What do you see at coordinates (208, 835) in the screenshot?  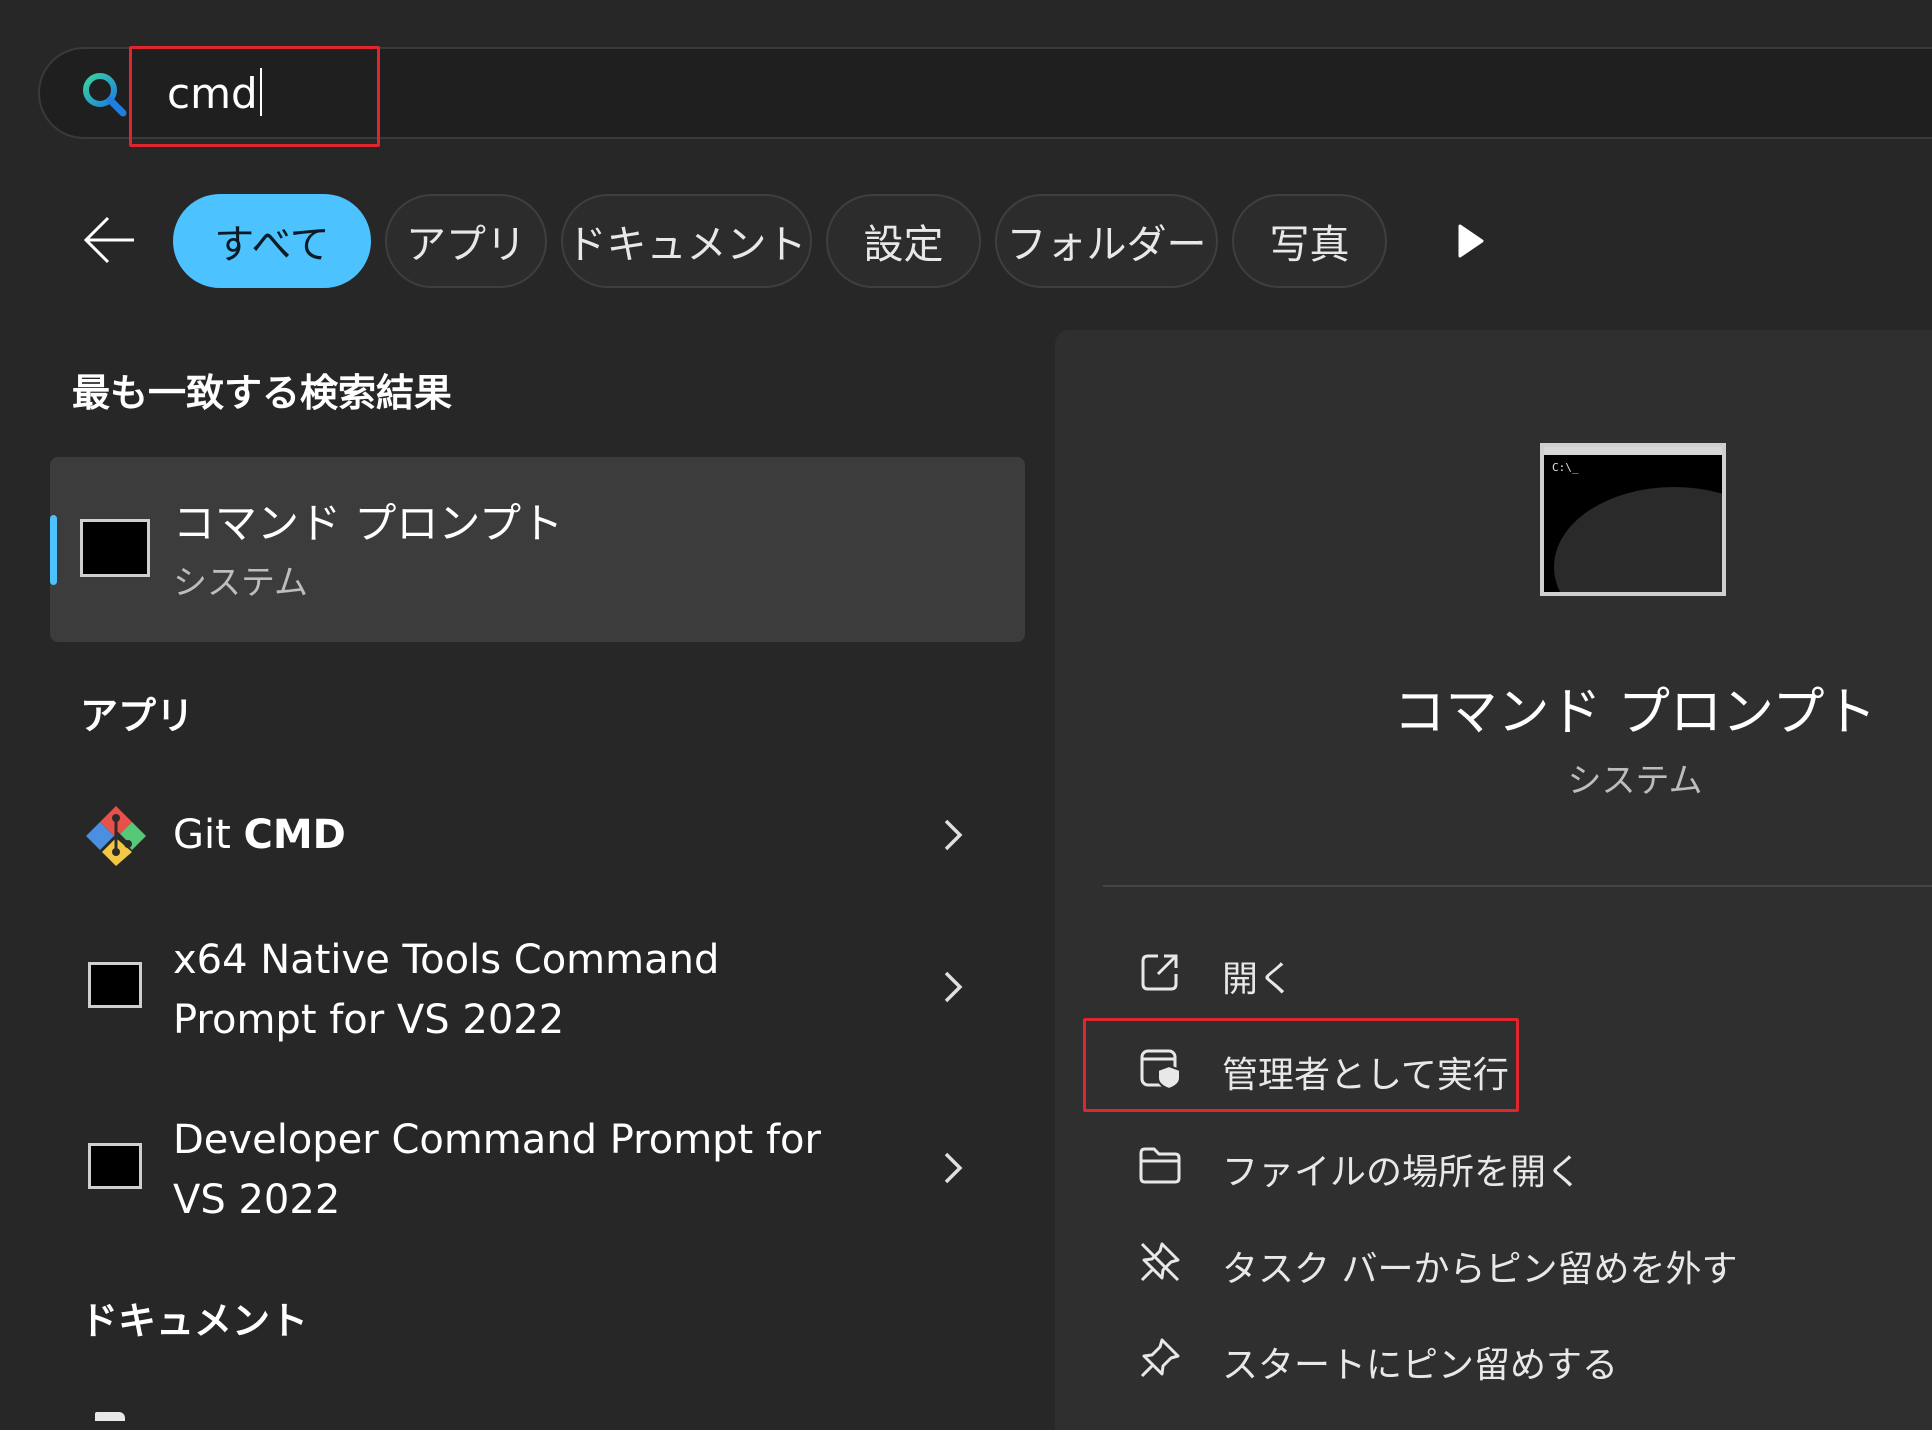 I see `app-name-part: Git` at bounding box center [208, 835].